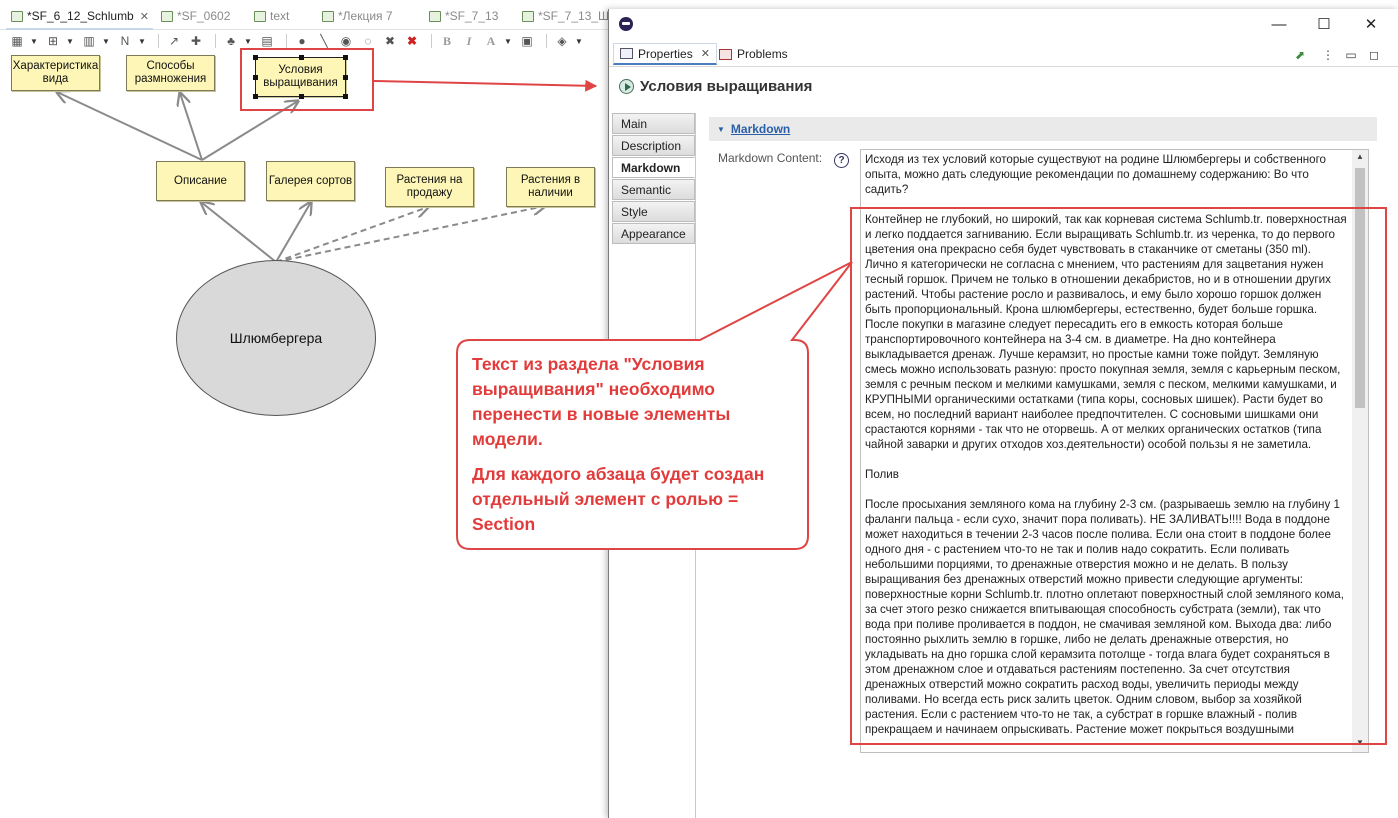  Describe the element at coordinates (1360, 158) in the screenshot. I see `scroll-up-icon: ▲` at that location.